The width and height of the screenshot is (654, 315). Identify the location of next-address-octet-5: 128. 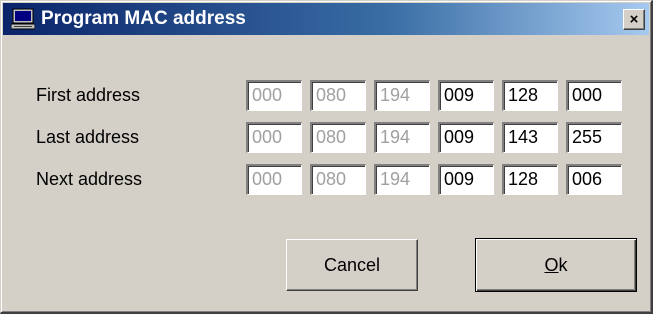
(530, 179).